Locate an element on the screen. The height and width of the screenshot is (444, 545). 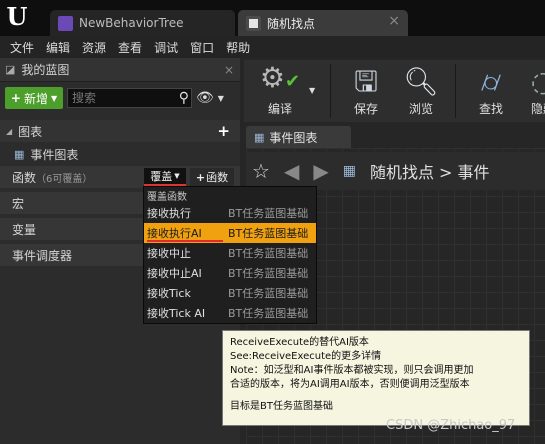
override-label: 覆盖 is located at coordinates (161, 176).